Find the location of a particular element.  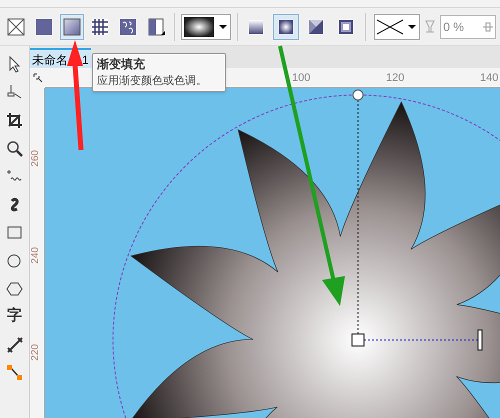

tooltip-title: 渐变填充 is located at coordinates (121, 64).